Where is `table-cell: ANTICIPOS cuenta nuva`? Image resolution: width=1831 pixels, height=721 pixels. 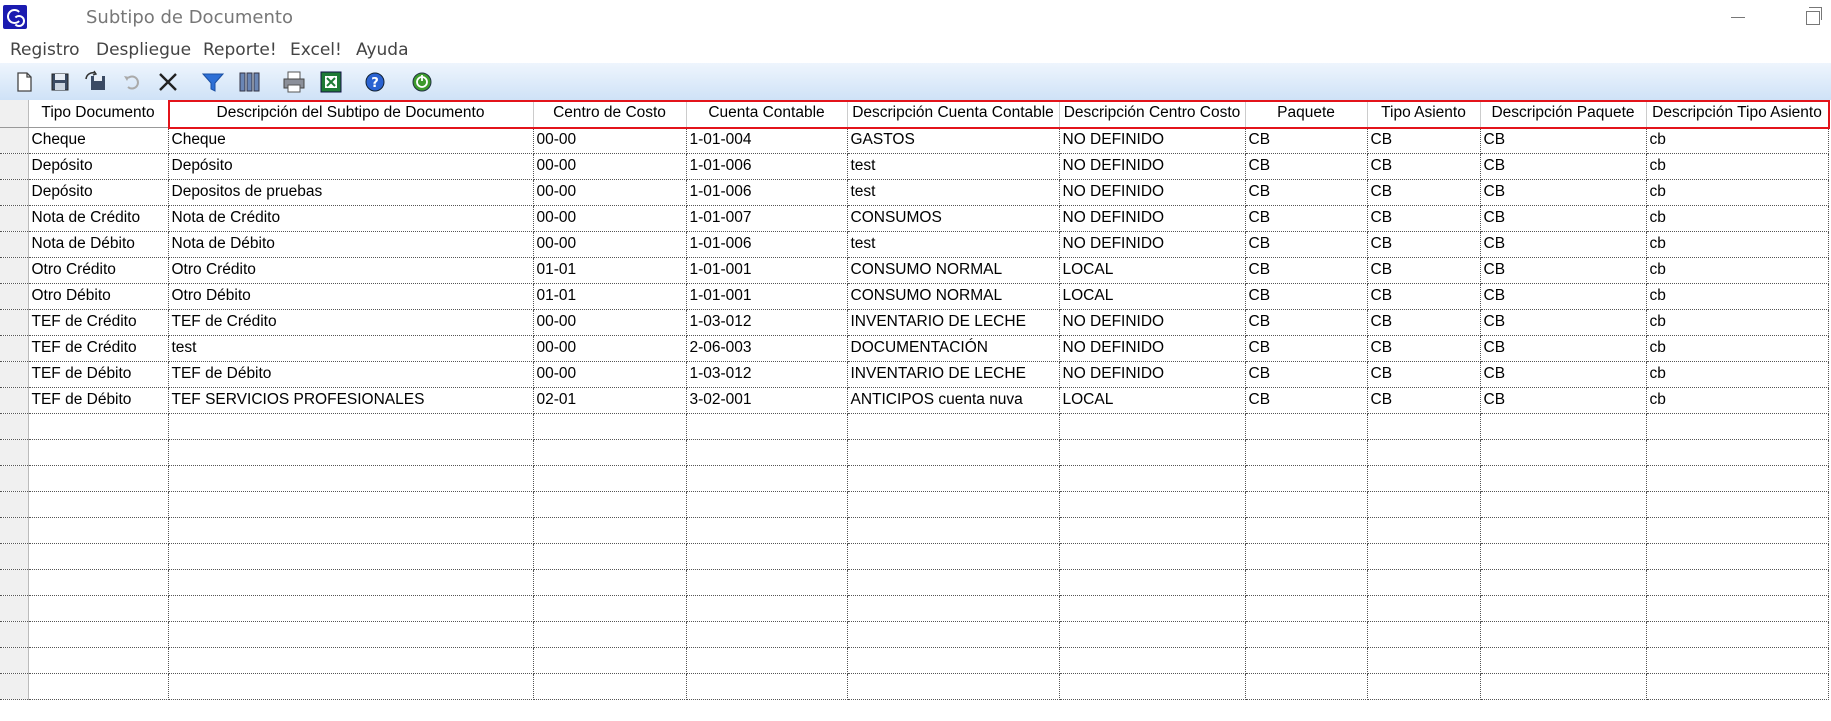 table-cell: ANTICIPOS cuenta nuva is located at coordinates (953, 400).